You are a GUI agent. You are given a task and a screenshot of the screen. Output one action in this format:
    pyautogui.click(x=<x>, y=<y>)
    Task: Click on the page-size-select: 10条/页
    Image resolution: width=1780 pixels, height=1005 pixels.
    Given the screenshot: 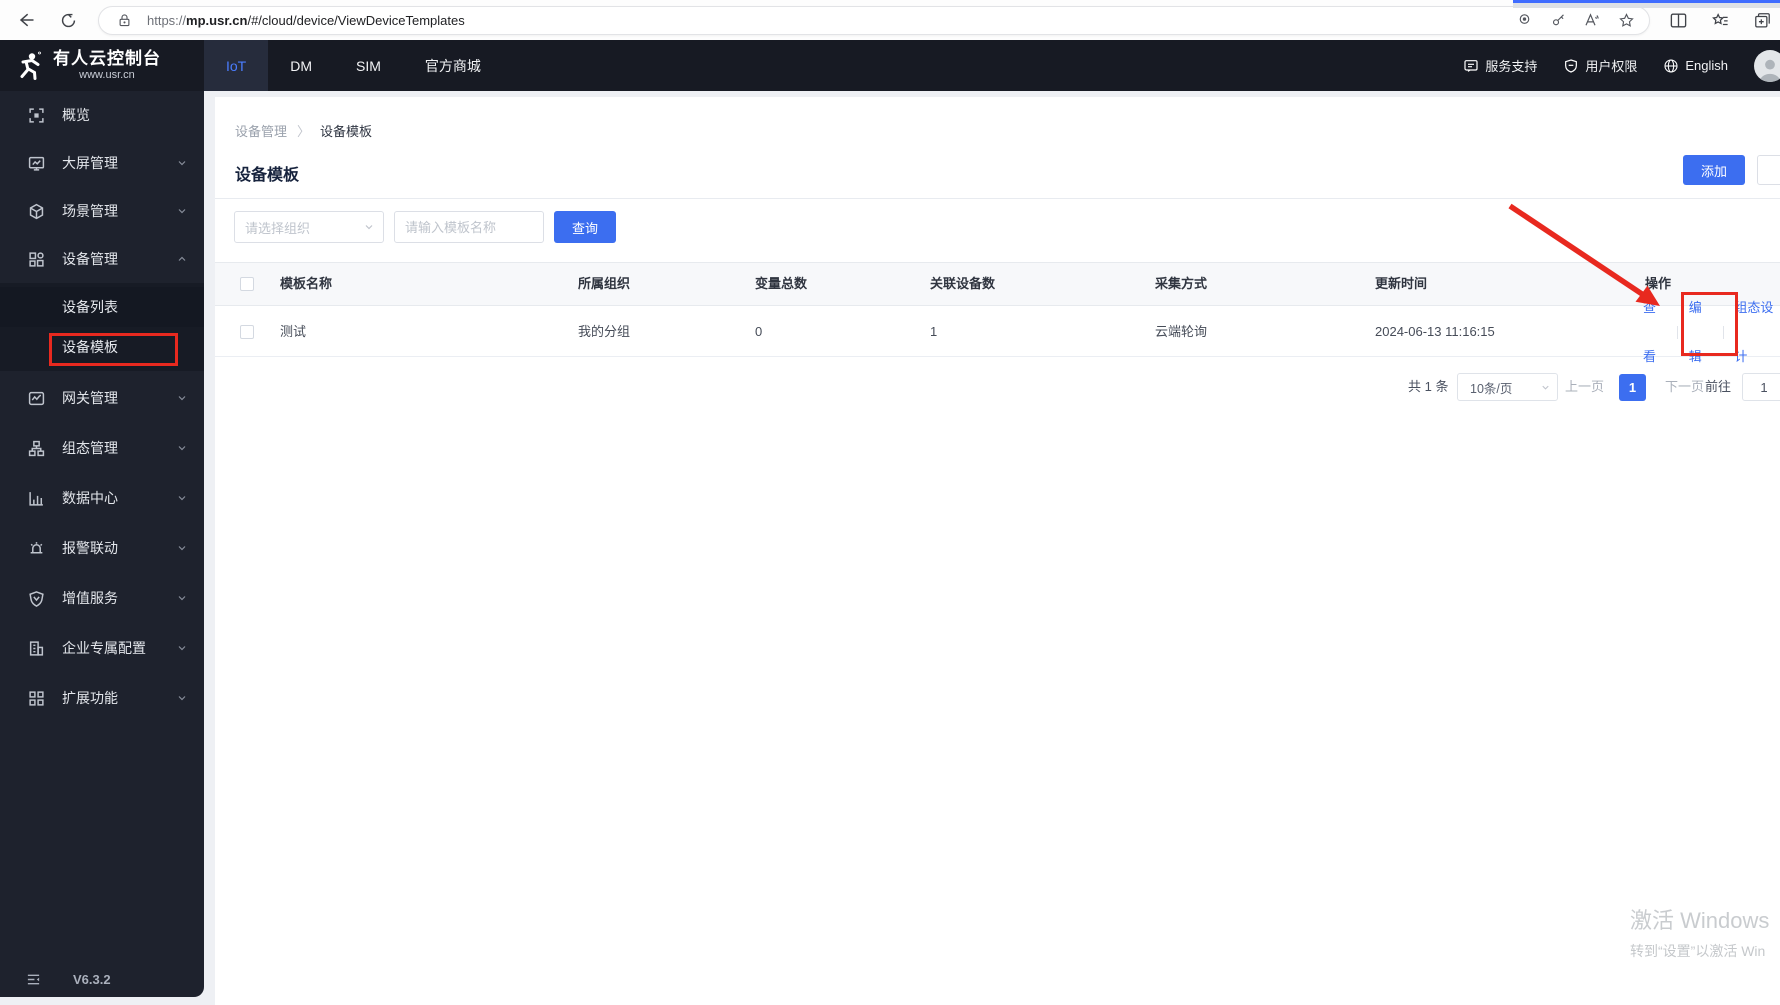 What is the action you would take?
    pyautogui.click(x=1507, y=387)
    